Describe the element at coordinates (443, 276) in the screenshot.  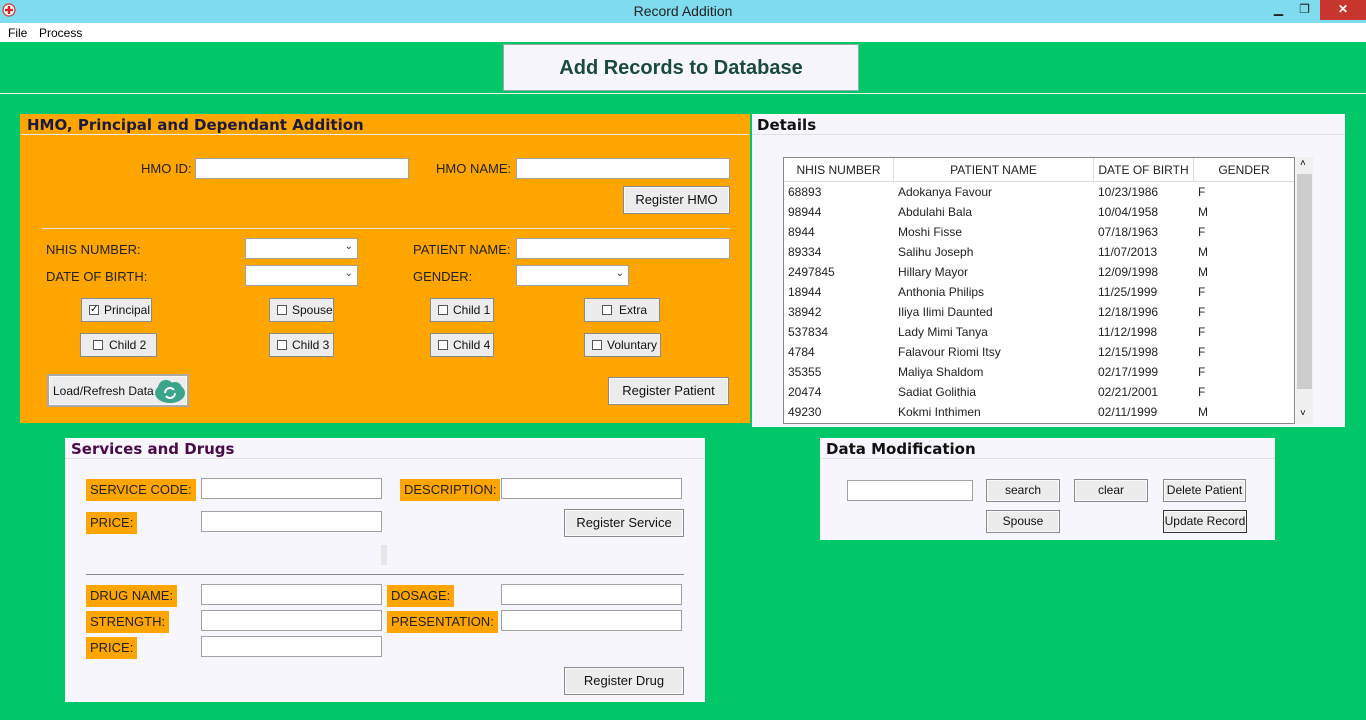
I see `gender-label: GENDER:` at that location.